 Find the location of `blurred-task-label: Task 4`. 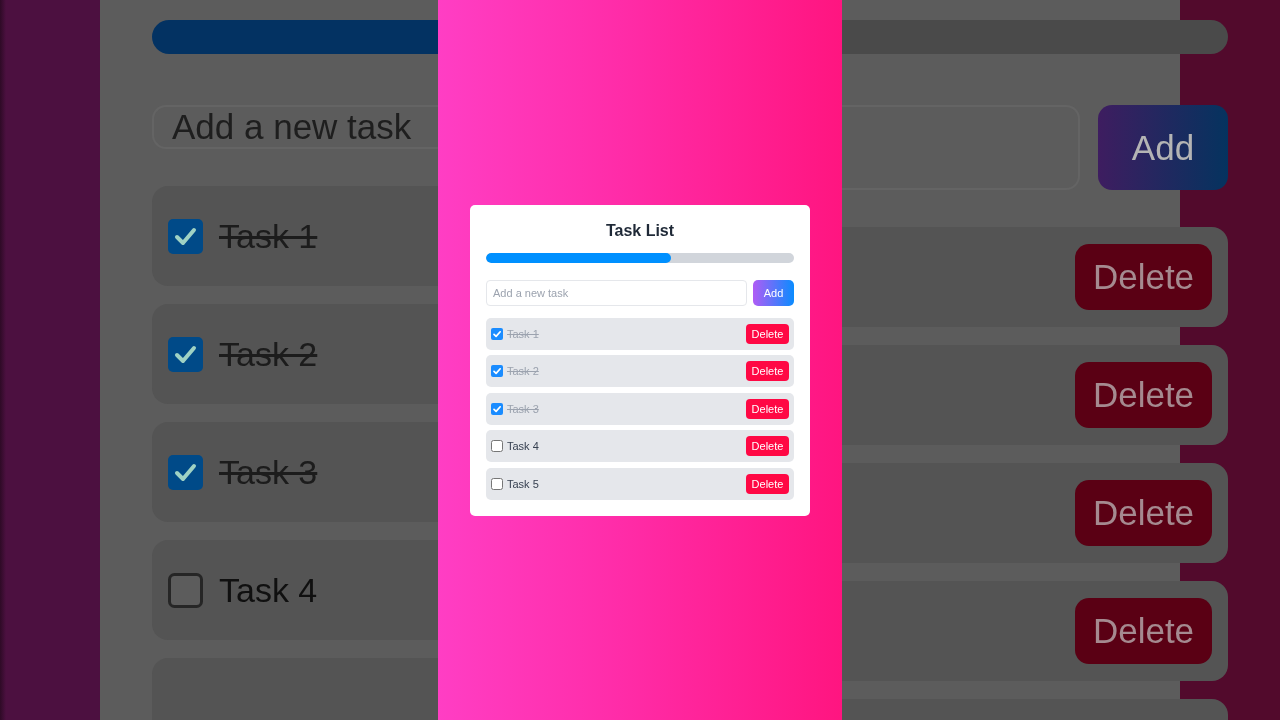

blurred-task-label: Task 4 is located at coordinates (268, 590).